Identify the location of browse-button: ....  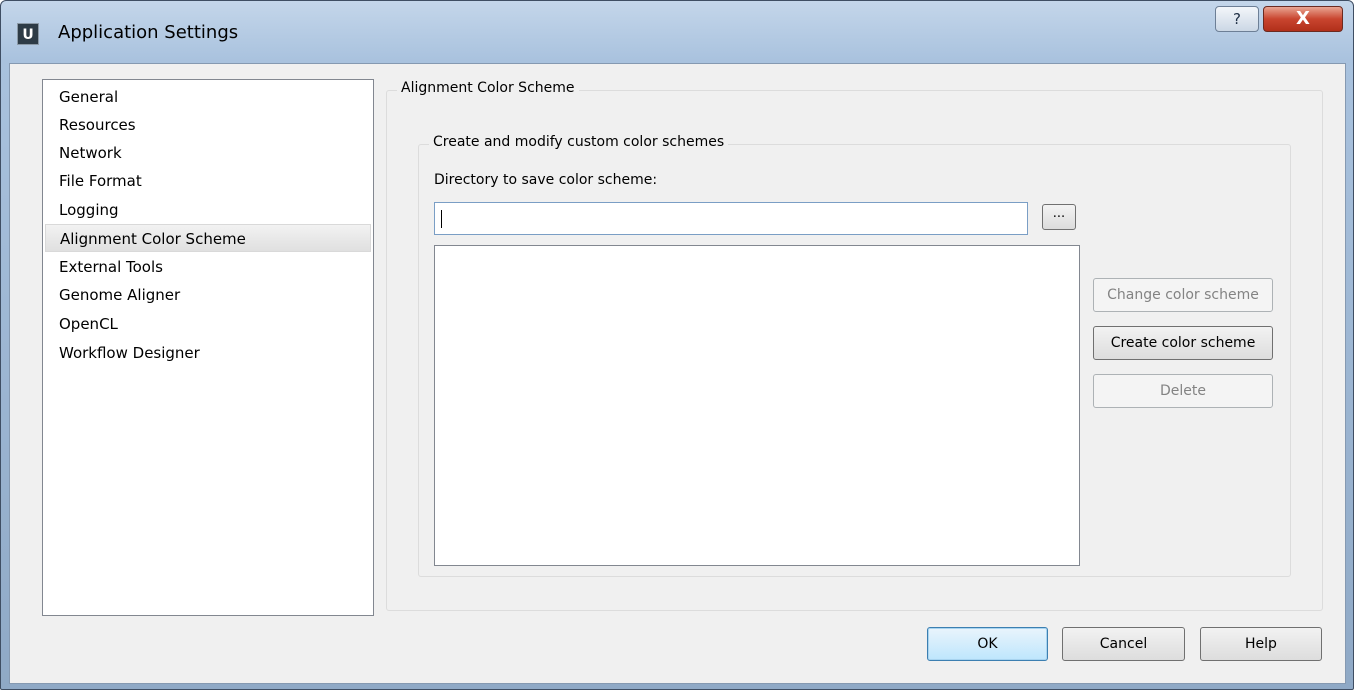
(1059, 217).